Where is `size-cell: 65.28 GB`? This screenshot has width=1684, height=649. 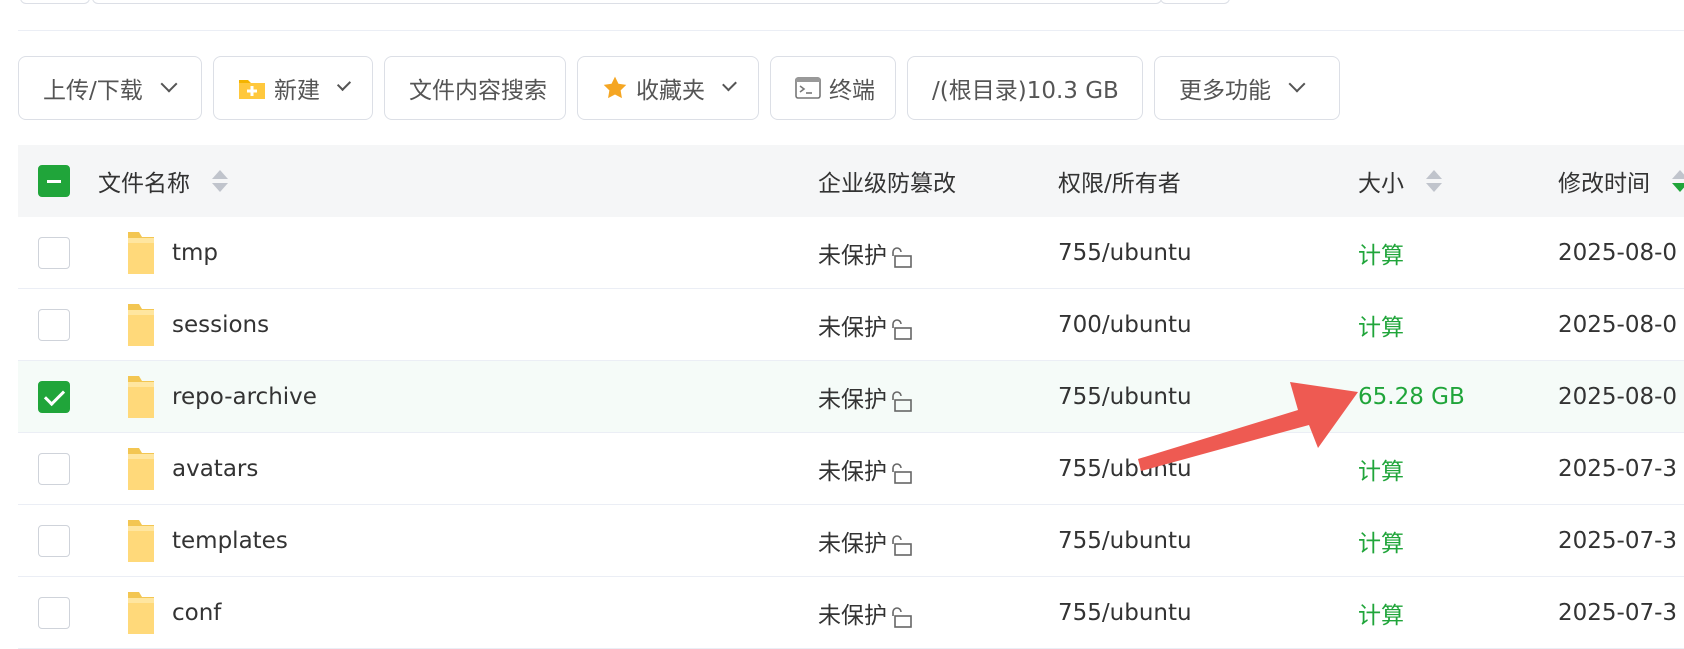
size-cell: 65.28 GB is located at coordinates (1458, 397).